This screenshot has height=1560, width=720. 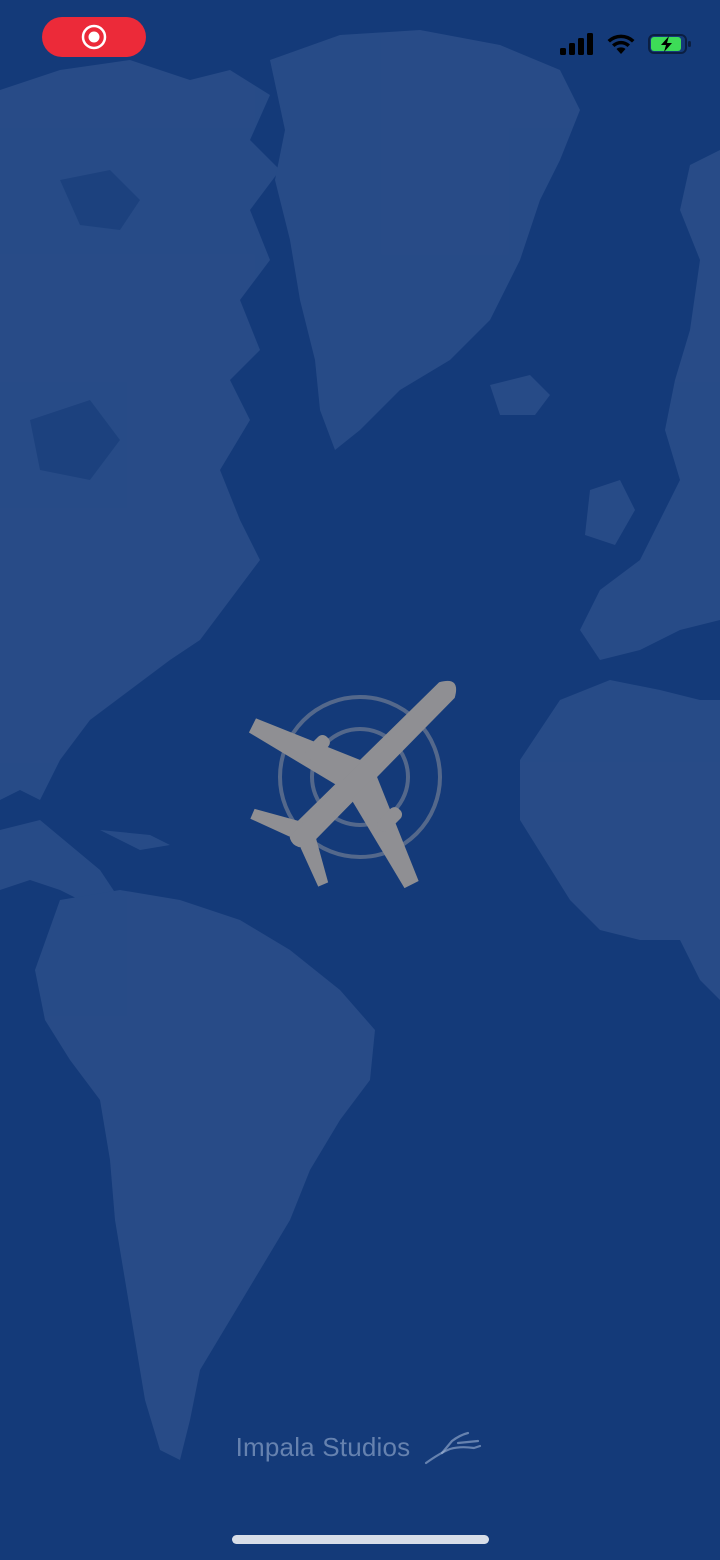 What do you see at coordinates (323, 1446) in the screenshot?
I see `brand-name: Impala Studios` at bounding box center [323, 1446].